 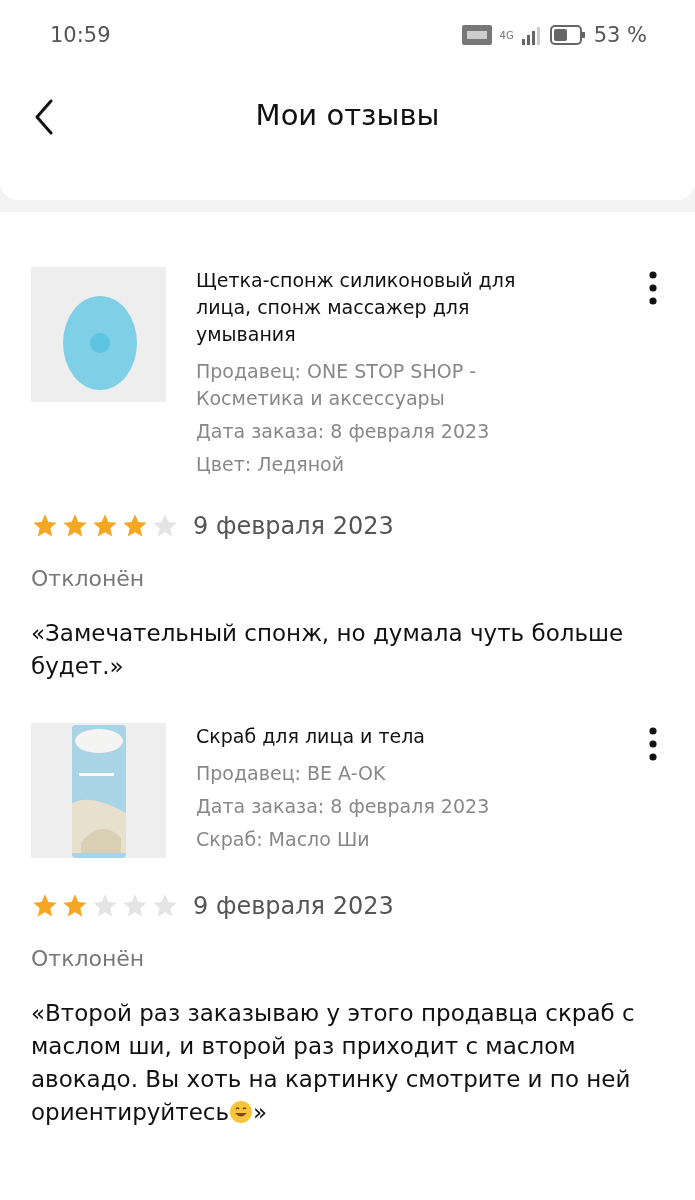 What do you see at coordinates (506, 35) in the screenshot?
I see `network-label: 4G` at bounding box center [506, 35].